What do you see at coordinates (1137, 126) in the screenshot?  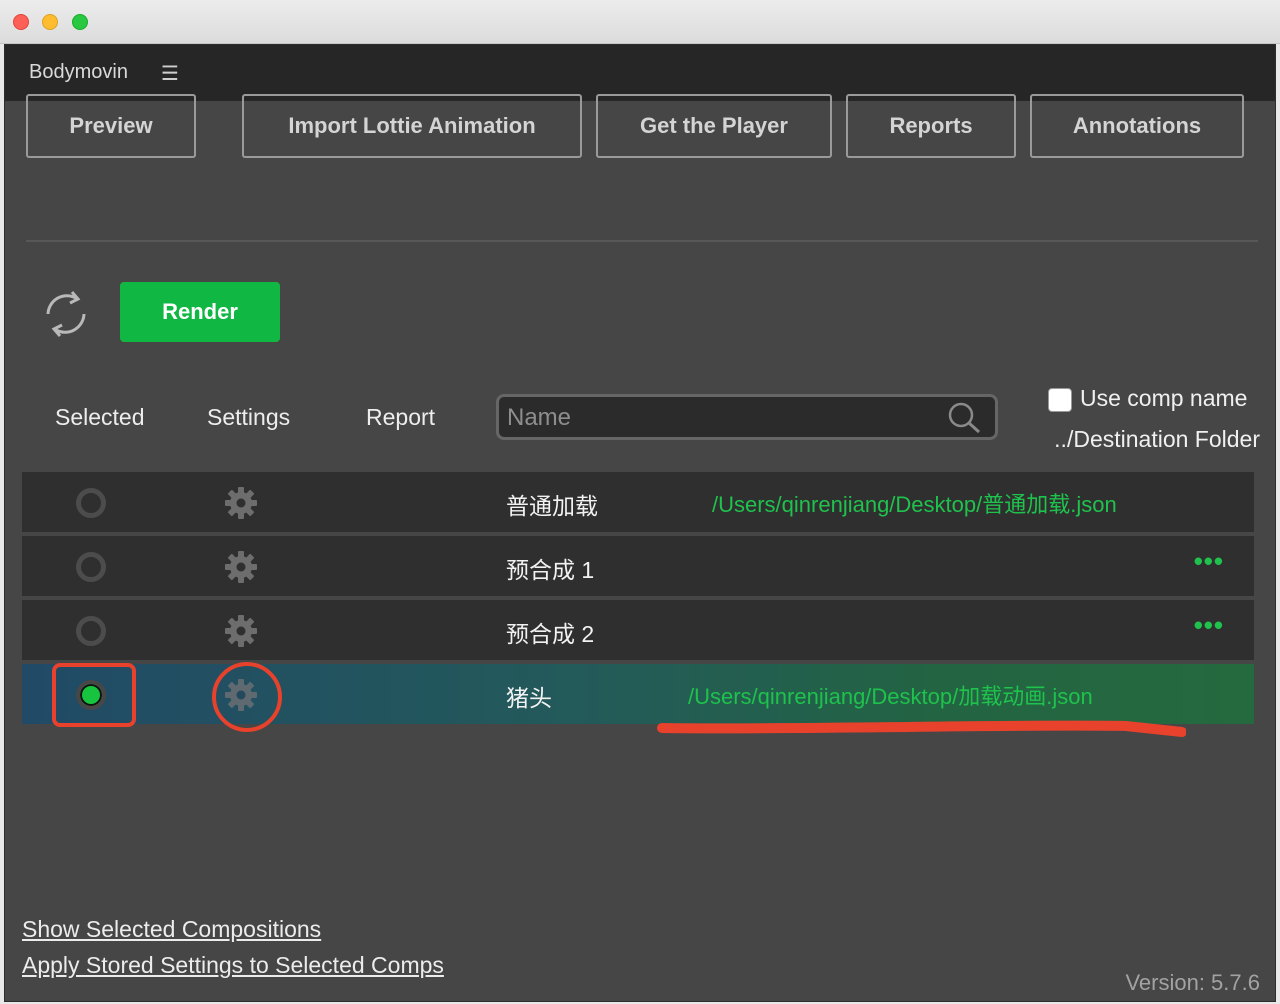 I see `annotations-button: Annotations` at bounding box center [1137, 126].